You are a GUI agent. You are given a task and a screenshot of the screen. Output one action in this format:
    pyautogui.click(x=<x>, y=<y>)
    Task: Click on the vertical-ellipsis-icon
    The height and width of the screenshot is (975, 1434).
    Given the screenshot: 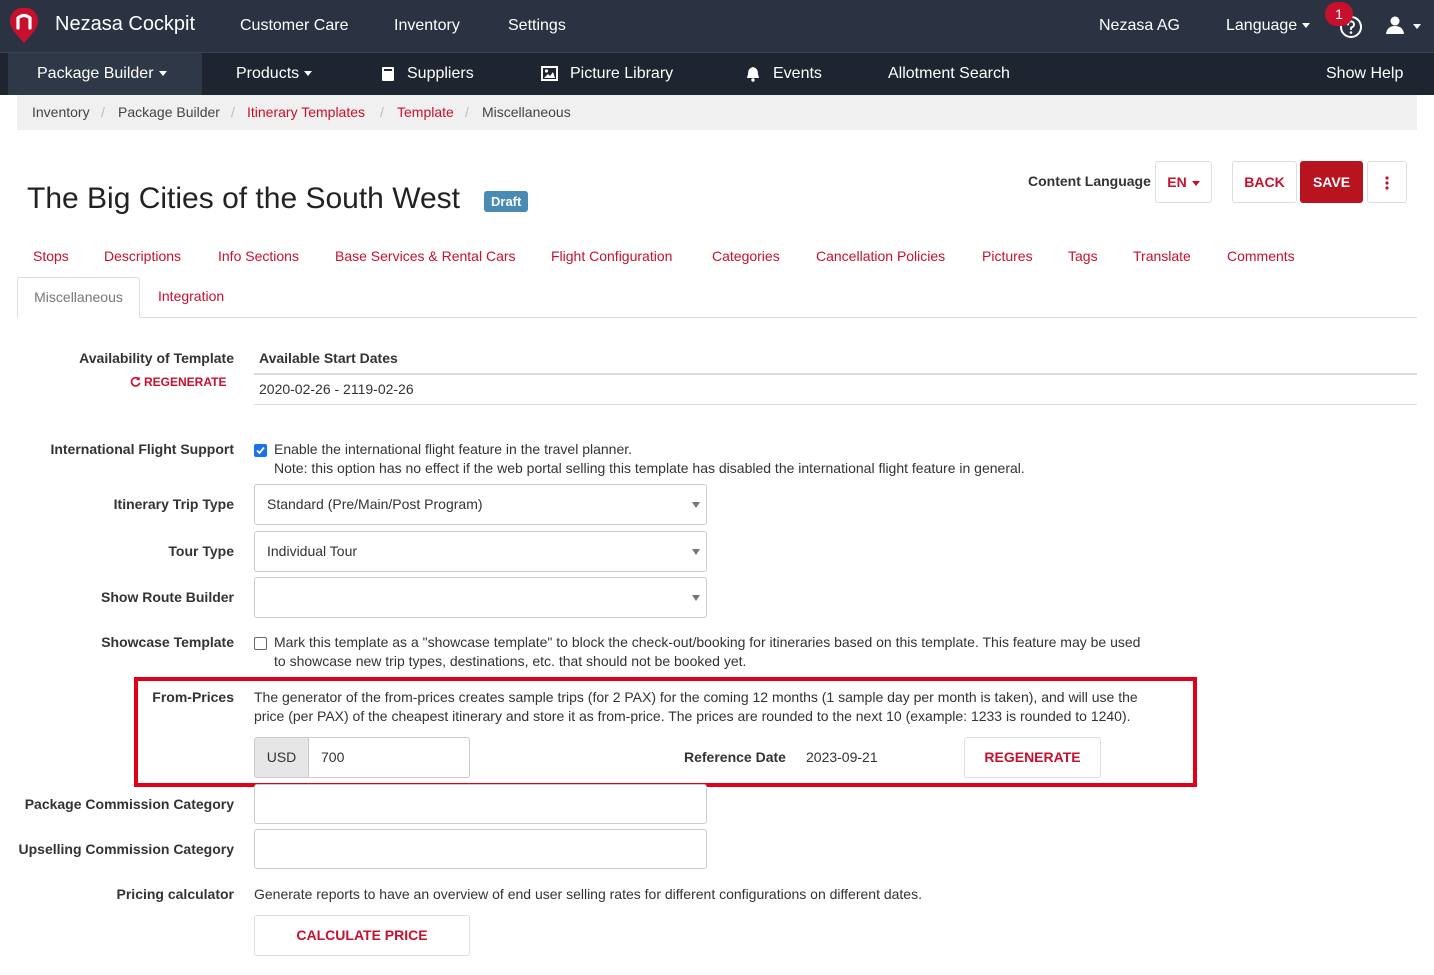 What is the action you would take?
    pyautogui.click(x=1387, y=183)
    